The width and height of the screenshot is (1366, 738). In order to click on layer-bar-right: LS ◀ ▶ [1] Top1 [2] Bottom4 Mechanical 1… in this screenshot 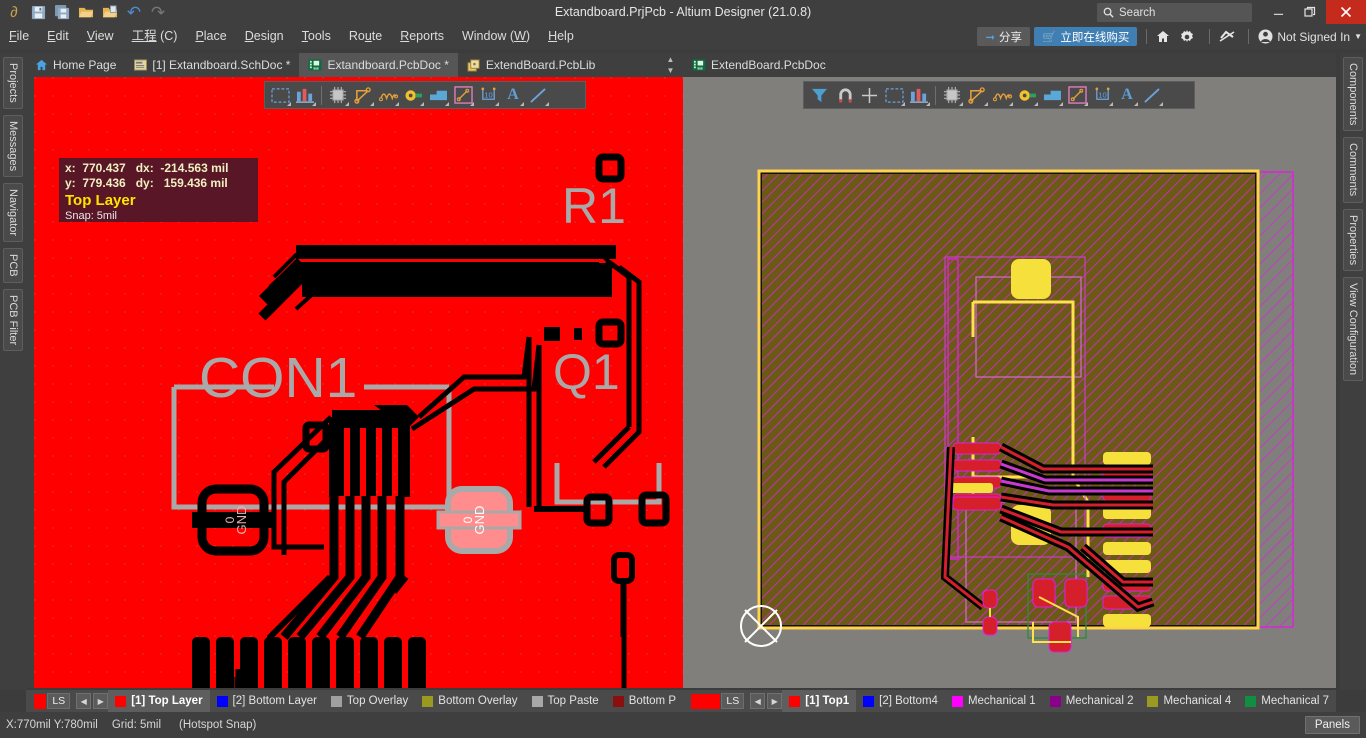, I will do `click(1009, 701)`.